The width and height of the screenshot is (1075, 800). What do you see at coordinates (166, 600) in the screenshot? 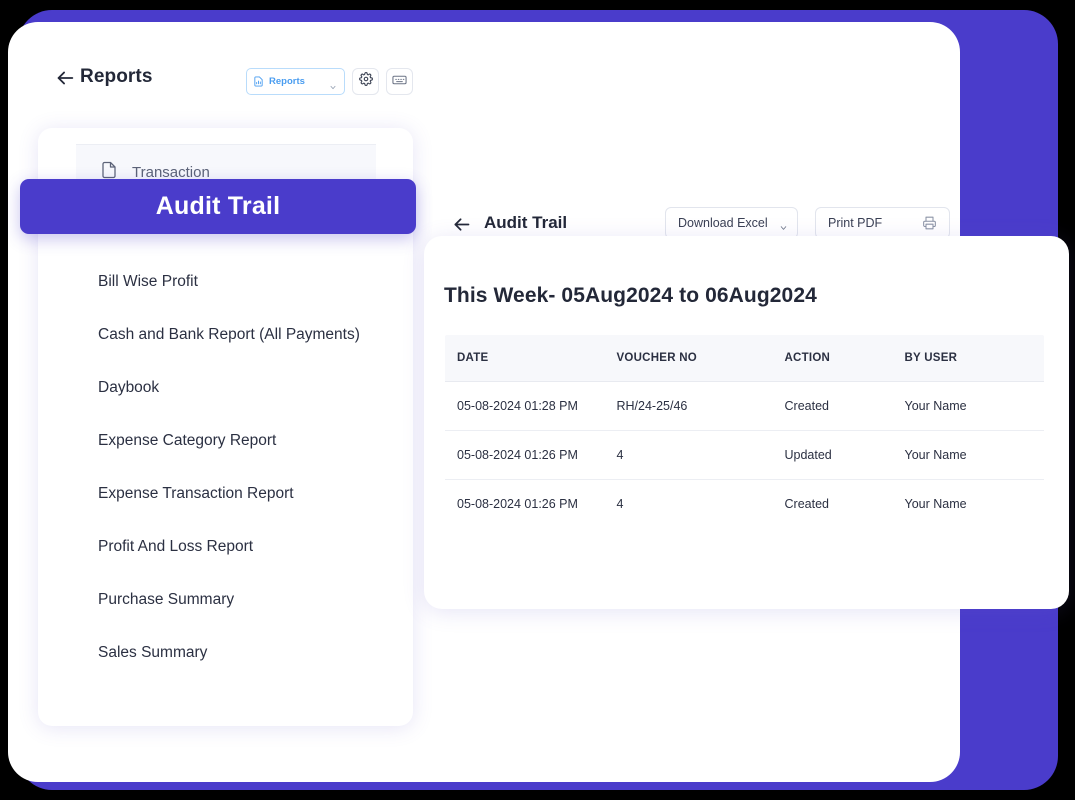
I see `sidebar-item-purchase-summary: Purchase Summary` at bounding box center [166, 600].